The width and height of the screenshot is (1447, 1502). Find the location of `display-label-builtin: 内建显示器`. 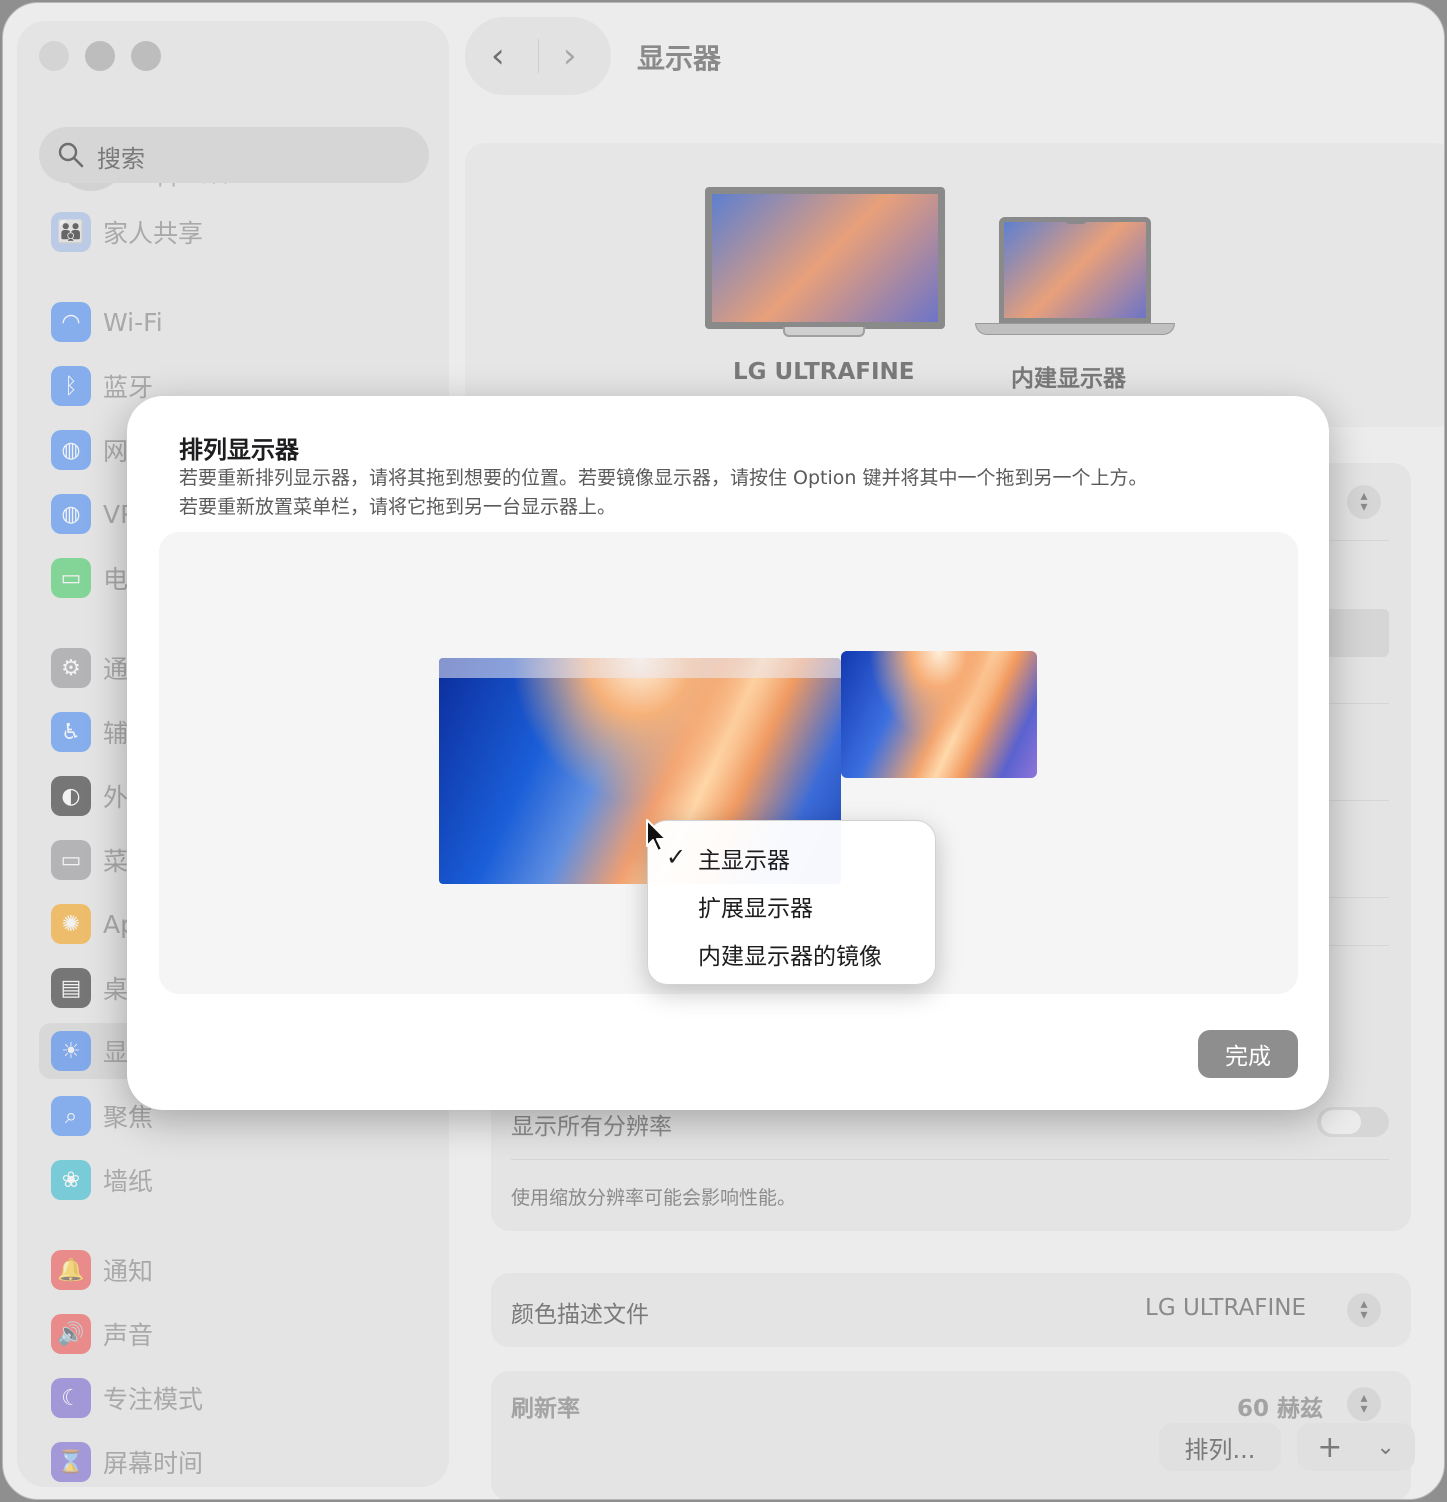

display-label-builtin: 内建显示器 is located at coordinates (1068, 379).